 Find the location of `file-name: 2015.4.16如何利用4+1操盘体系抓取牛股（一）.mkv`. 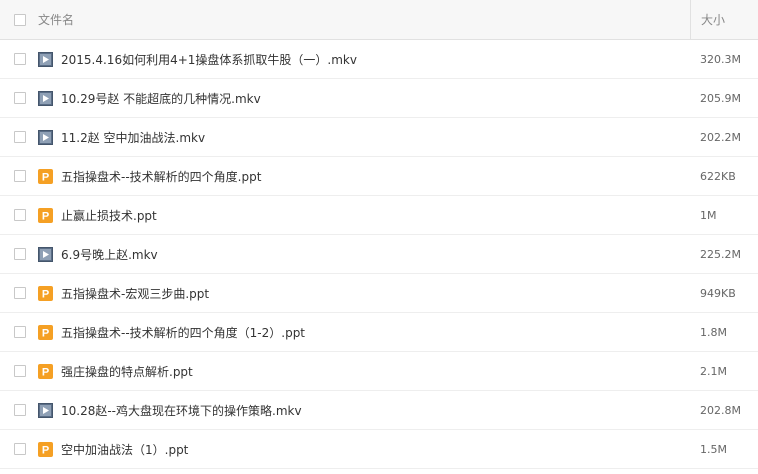

file-name: 2015.4.16如何利用4+1操盘体系抓取牛股（一）.mkv is located at coordinates (380, 59).